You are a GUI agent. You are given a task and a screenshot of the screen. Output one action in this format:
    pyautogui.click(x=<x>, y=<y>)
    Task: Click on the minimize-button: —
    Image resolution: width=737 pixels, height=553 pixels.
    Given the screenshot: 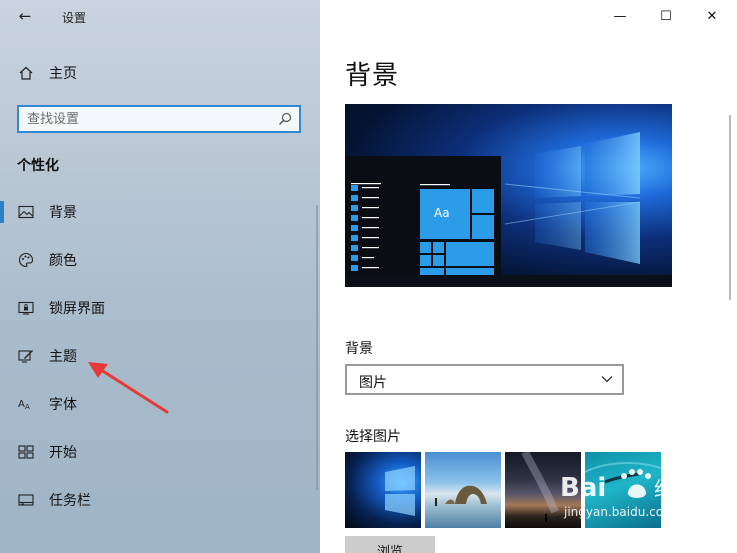 What is the action you would take?
    pyautogui.click(x=620, y=16)
    